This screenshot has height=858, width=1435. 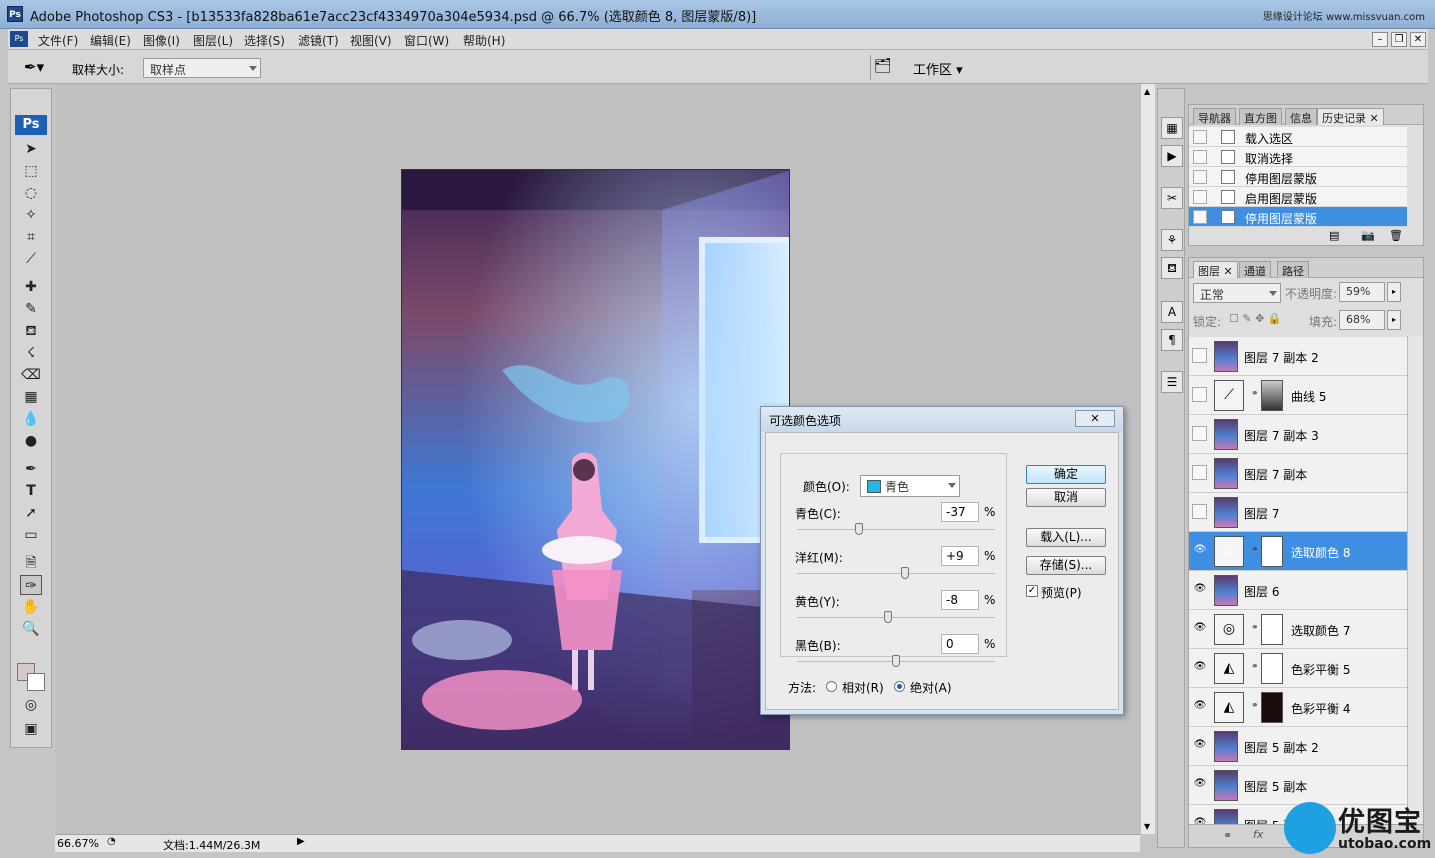 I want to click on tab-layers: 图层 ✕, so click(x=1215, y=269).